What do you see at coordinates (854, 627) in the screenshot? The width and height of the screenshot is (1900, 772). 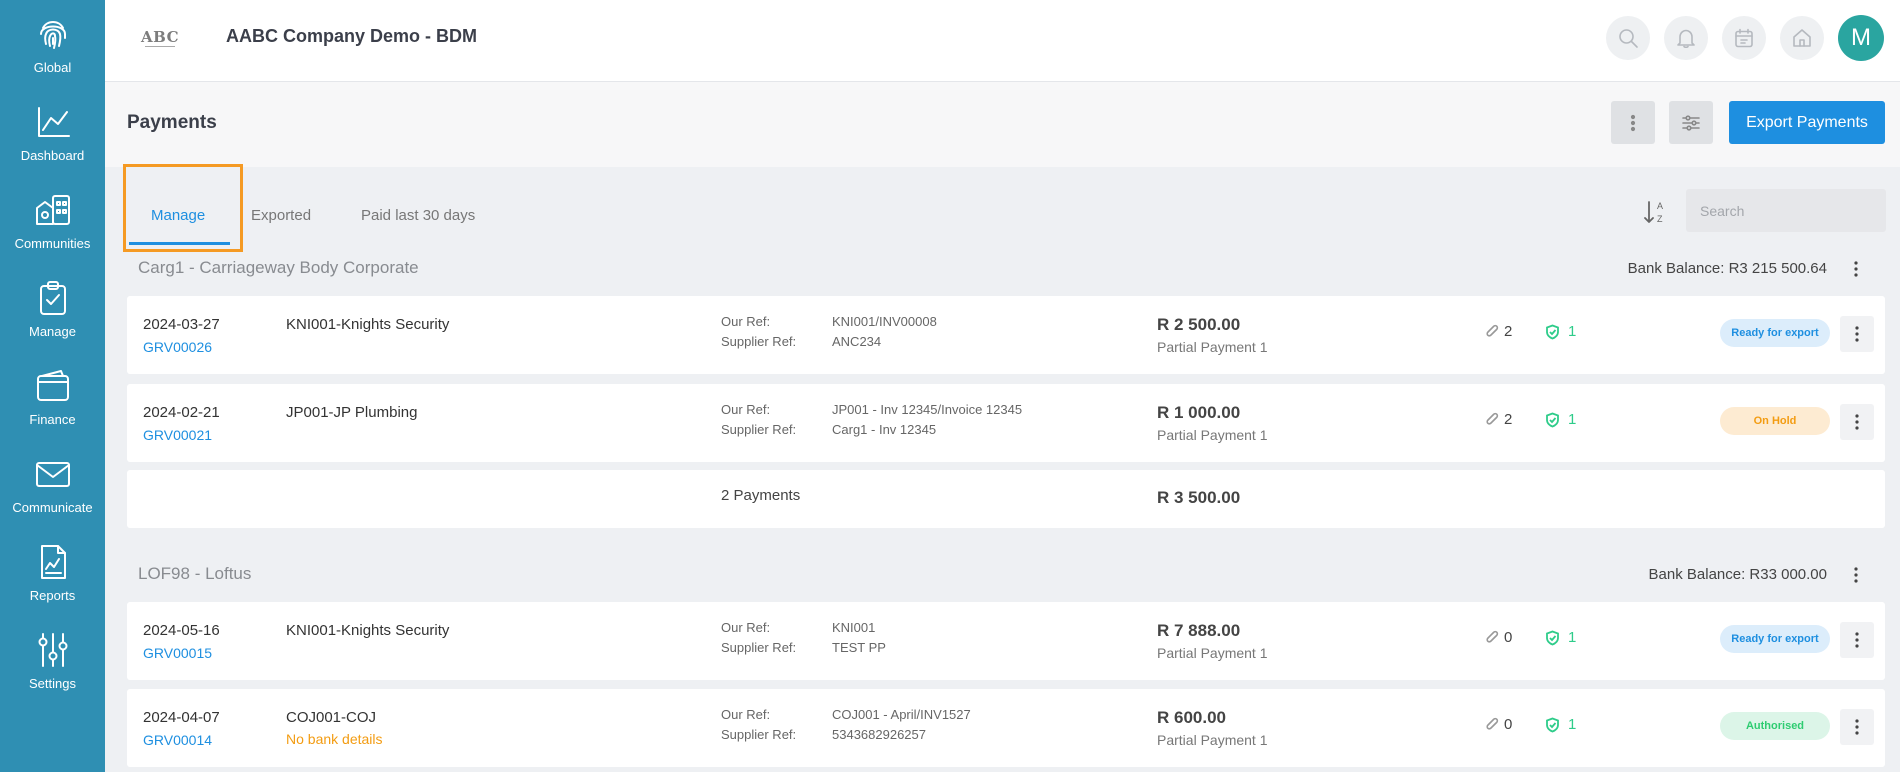 I see `our-ref-value: KNI001` at bounding box center [854, 627].